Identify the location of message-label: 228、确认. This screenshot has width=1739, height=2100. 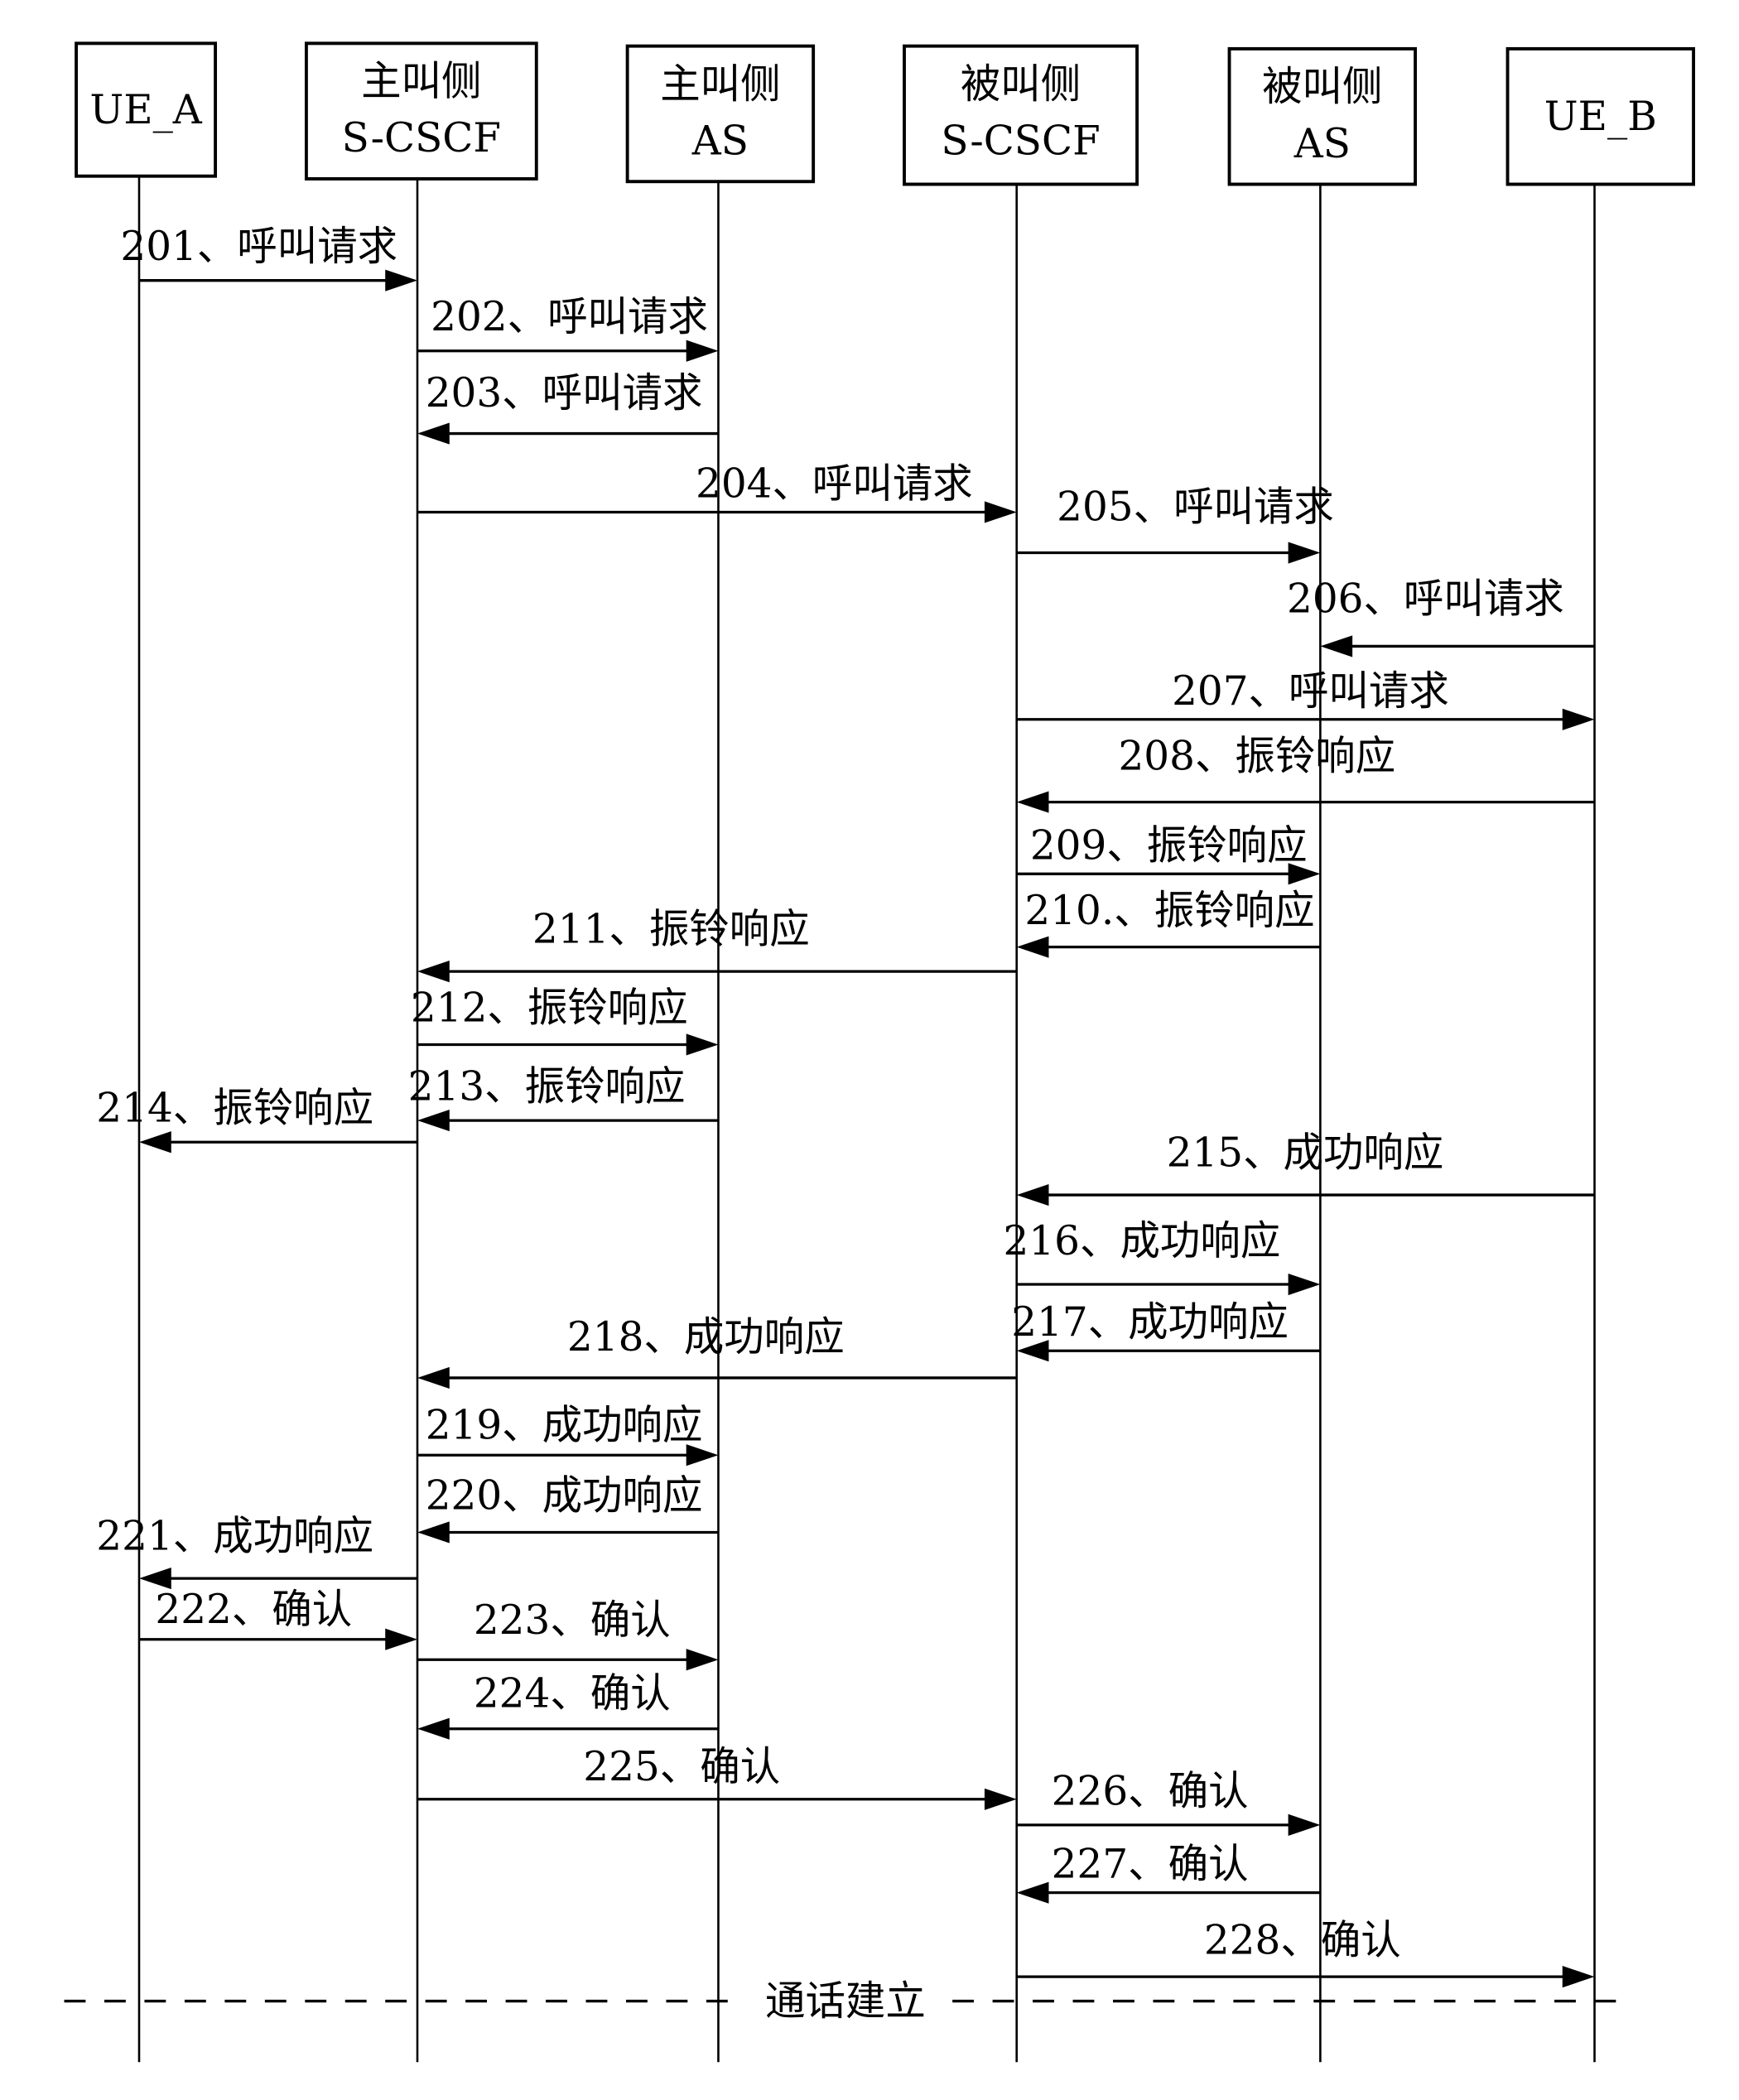
(1302, 1939).